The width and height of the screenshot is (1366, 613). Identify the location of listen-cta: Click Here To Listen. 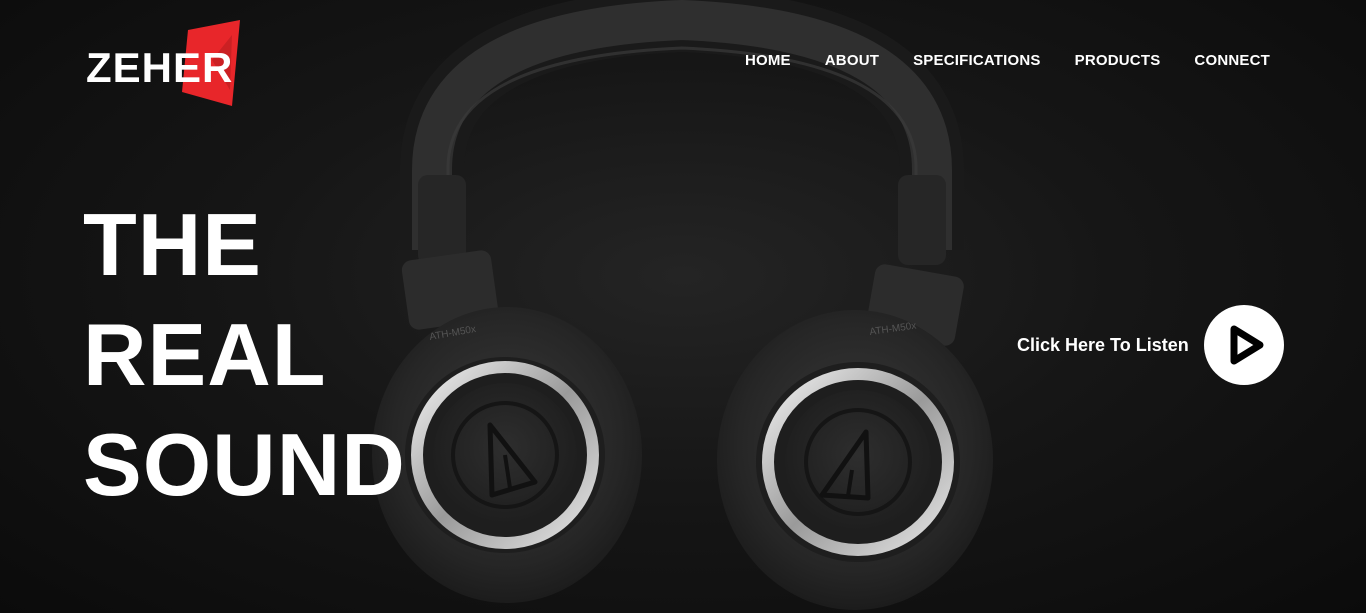
(1150, 345).